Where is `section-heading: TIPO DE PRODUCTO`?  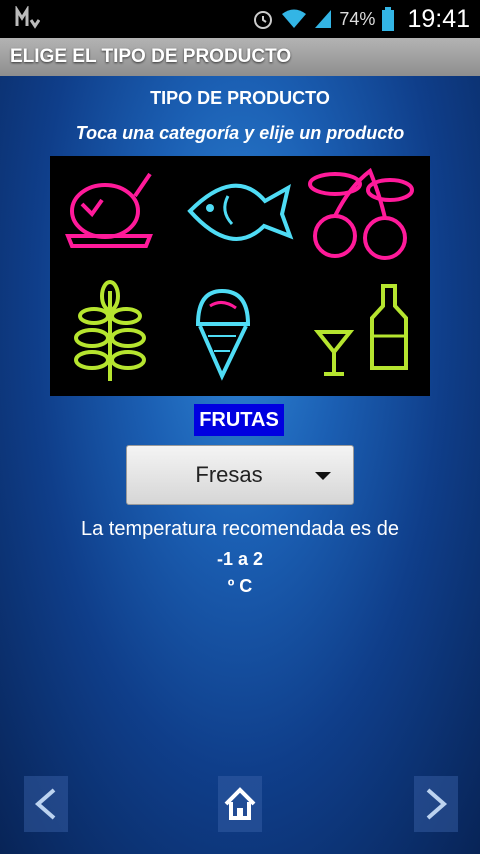
section-heading: TIPO DE PRODUCTO is located at coordinates (240, 98).